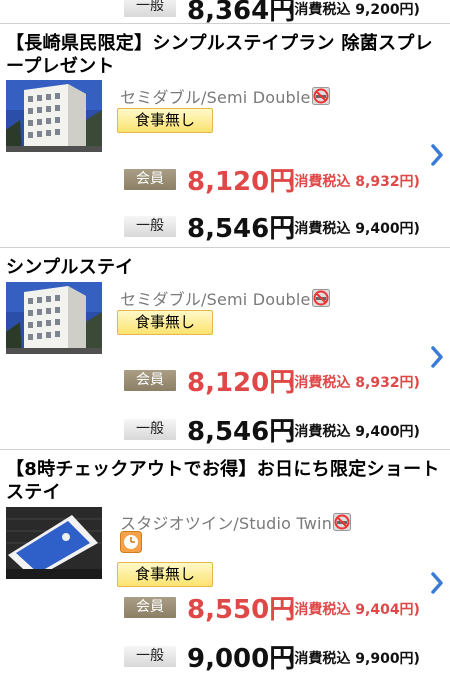 The image size is (450, 675). I want to click on plan-title: 【長崎県民限定】シンプルステイプラン 除菌スプレープレゼント, so click(224, 55).